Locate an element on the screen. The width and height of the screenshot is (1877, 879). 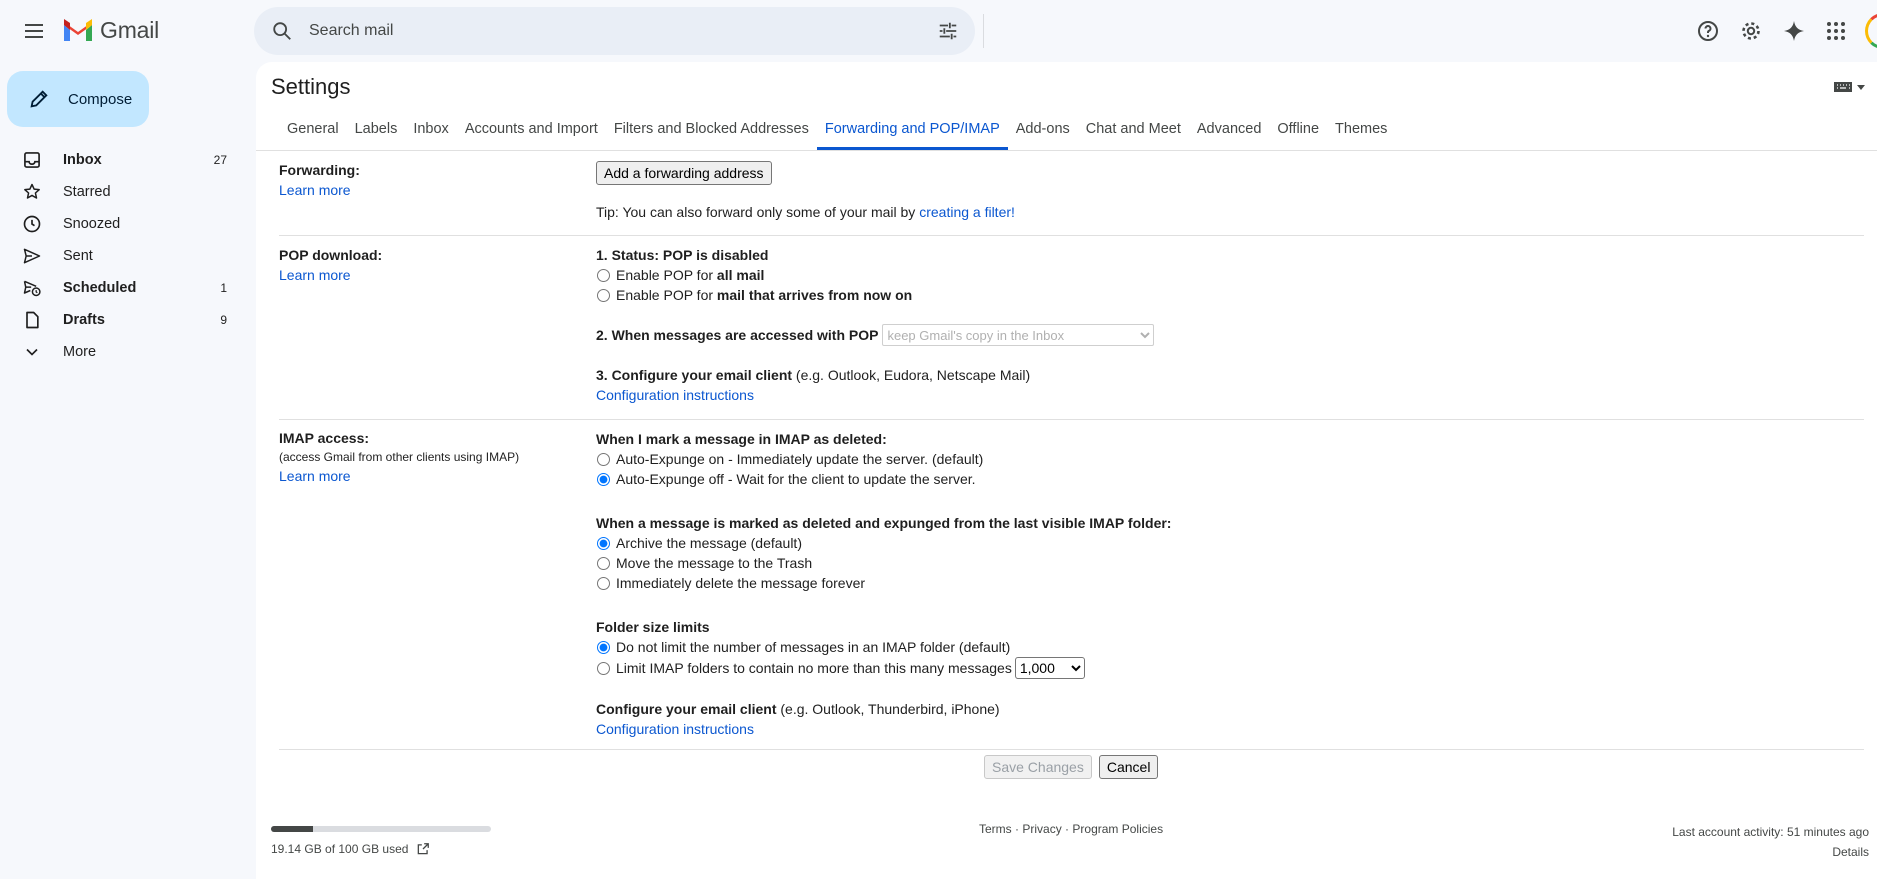
pop-configuration-instructions-link: Configuration instructions is located at coordinates (675, 395).